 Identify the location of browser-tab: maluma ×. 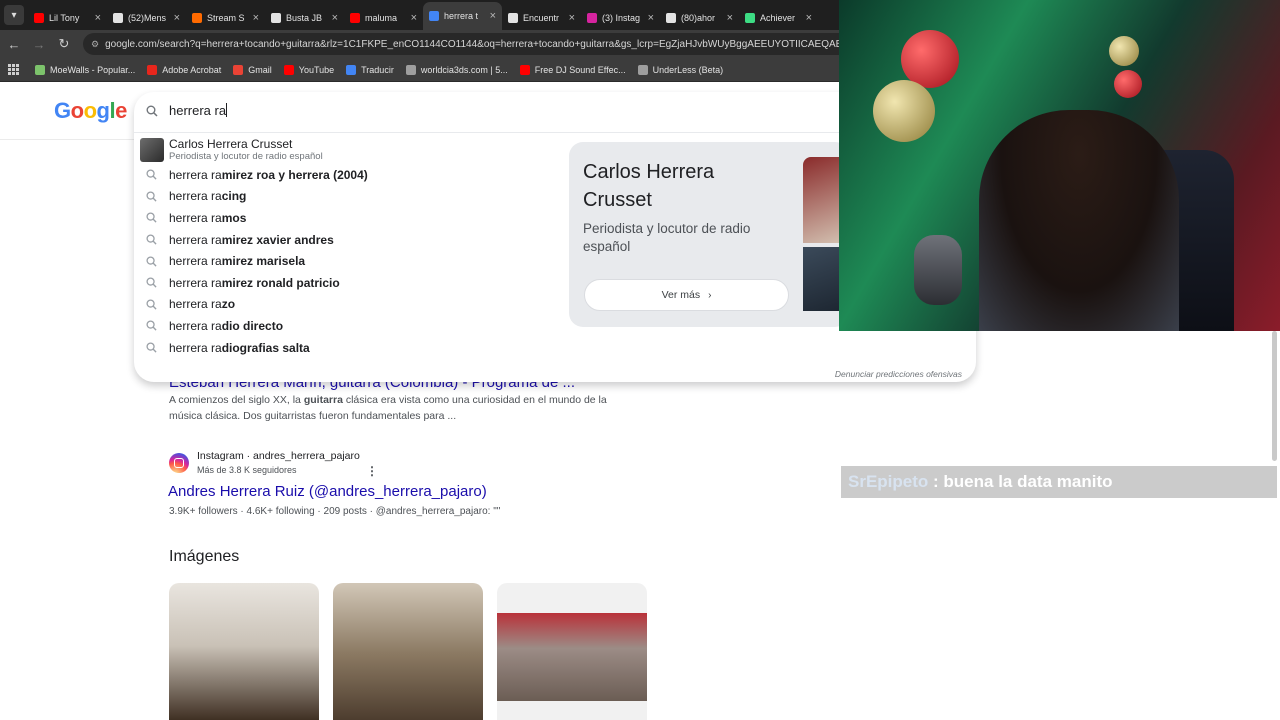
(383, 18).